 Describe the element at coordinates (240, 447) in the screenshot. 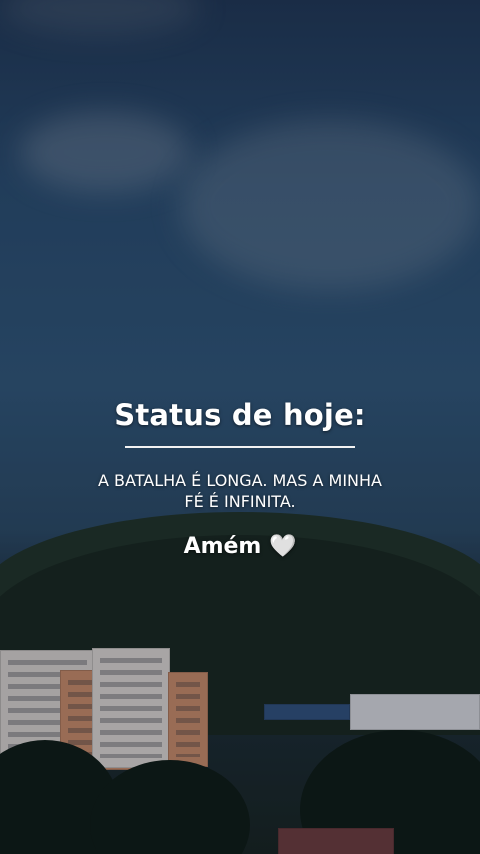

I see `title-divider` at that location.